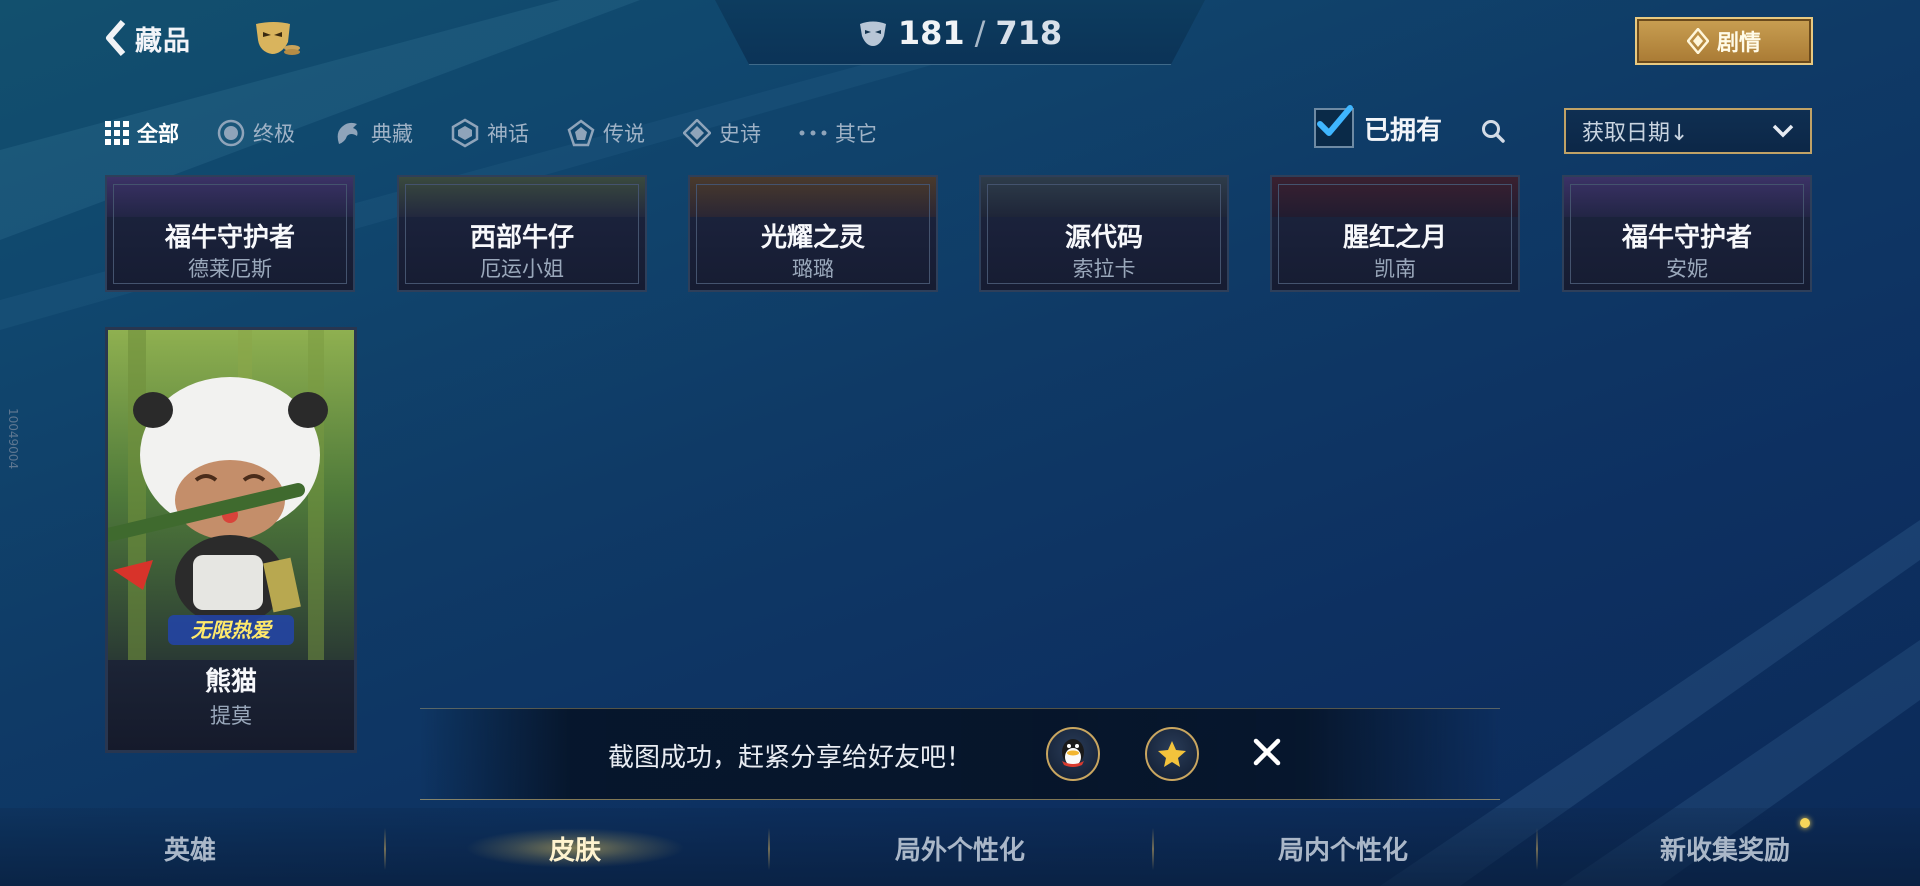 The image size is (1920, 886). I want to click on tab-ingame-custom: 局内个性化, so click(1343, 848).